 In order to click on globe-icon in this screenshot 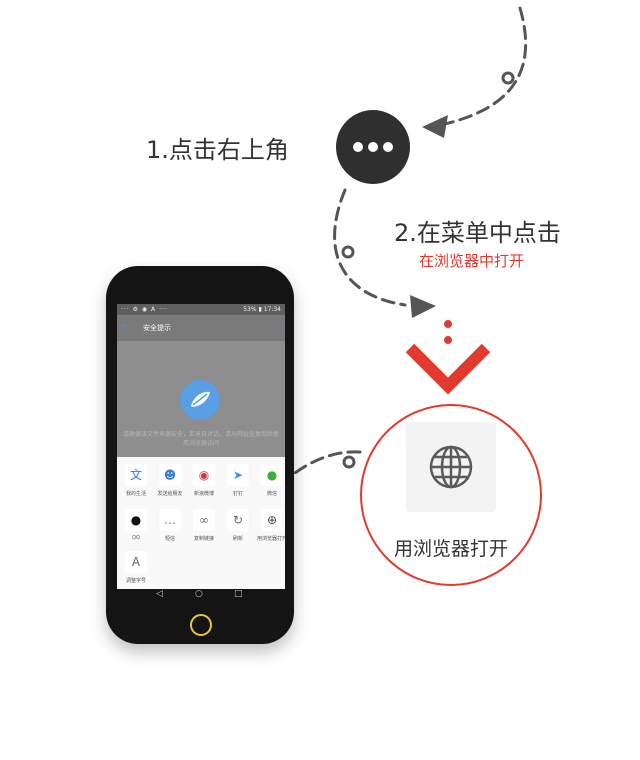, I will do `click(451, 467)`.